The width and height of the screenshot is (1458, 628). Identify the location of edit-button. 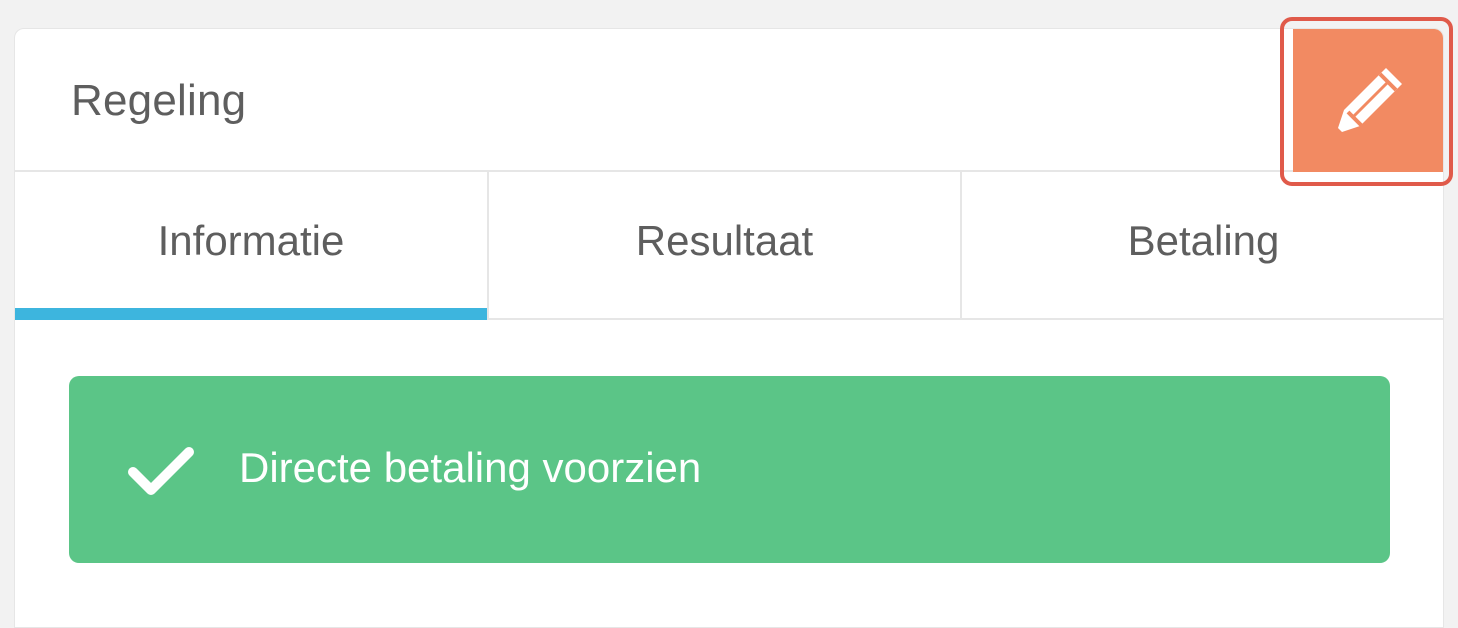
(1368, 100).